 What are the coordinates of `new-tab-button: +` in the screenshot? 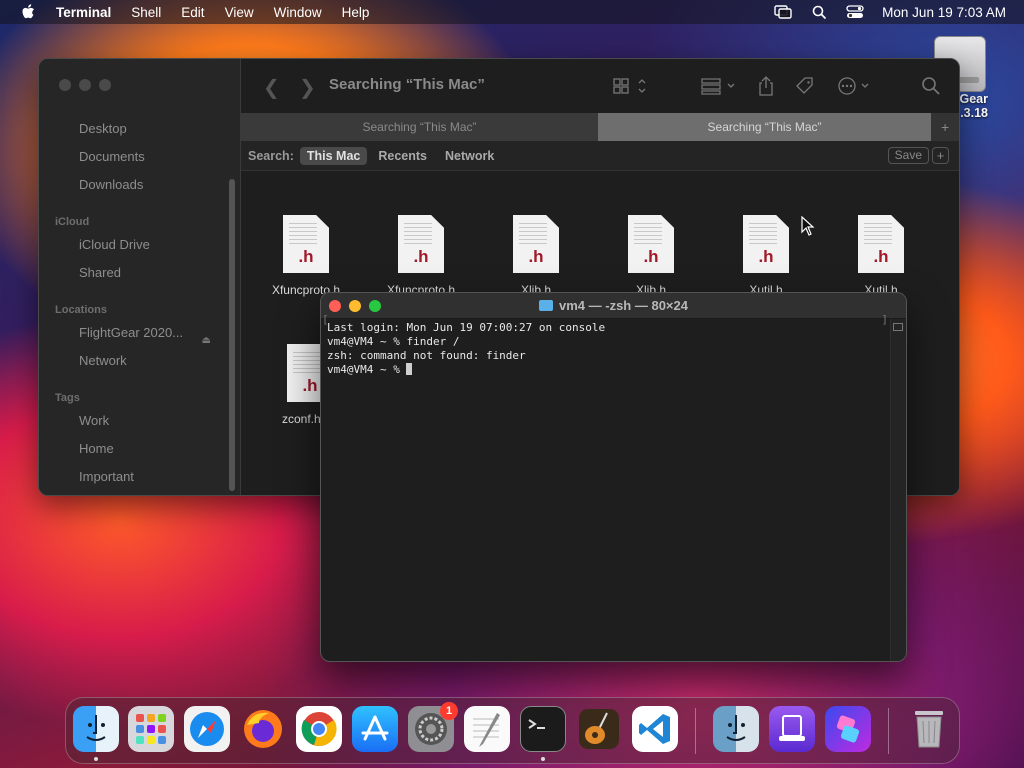 It's located at (945, 127).